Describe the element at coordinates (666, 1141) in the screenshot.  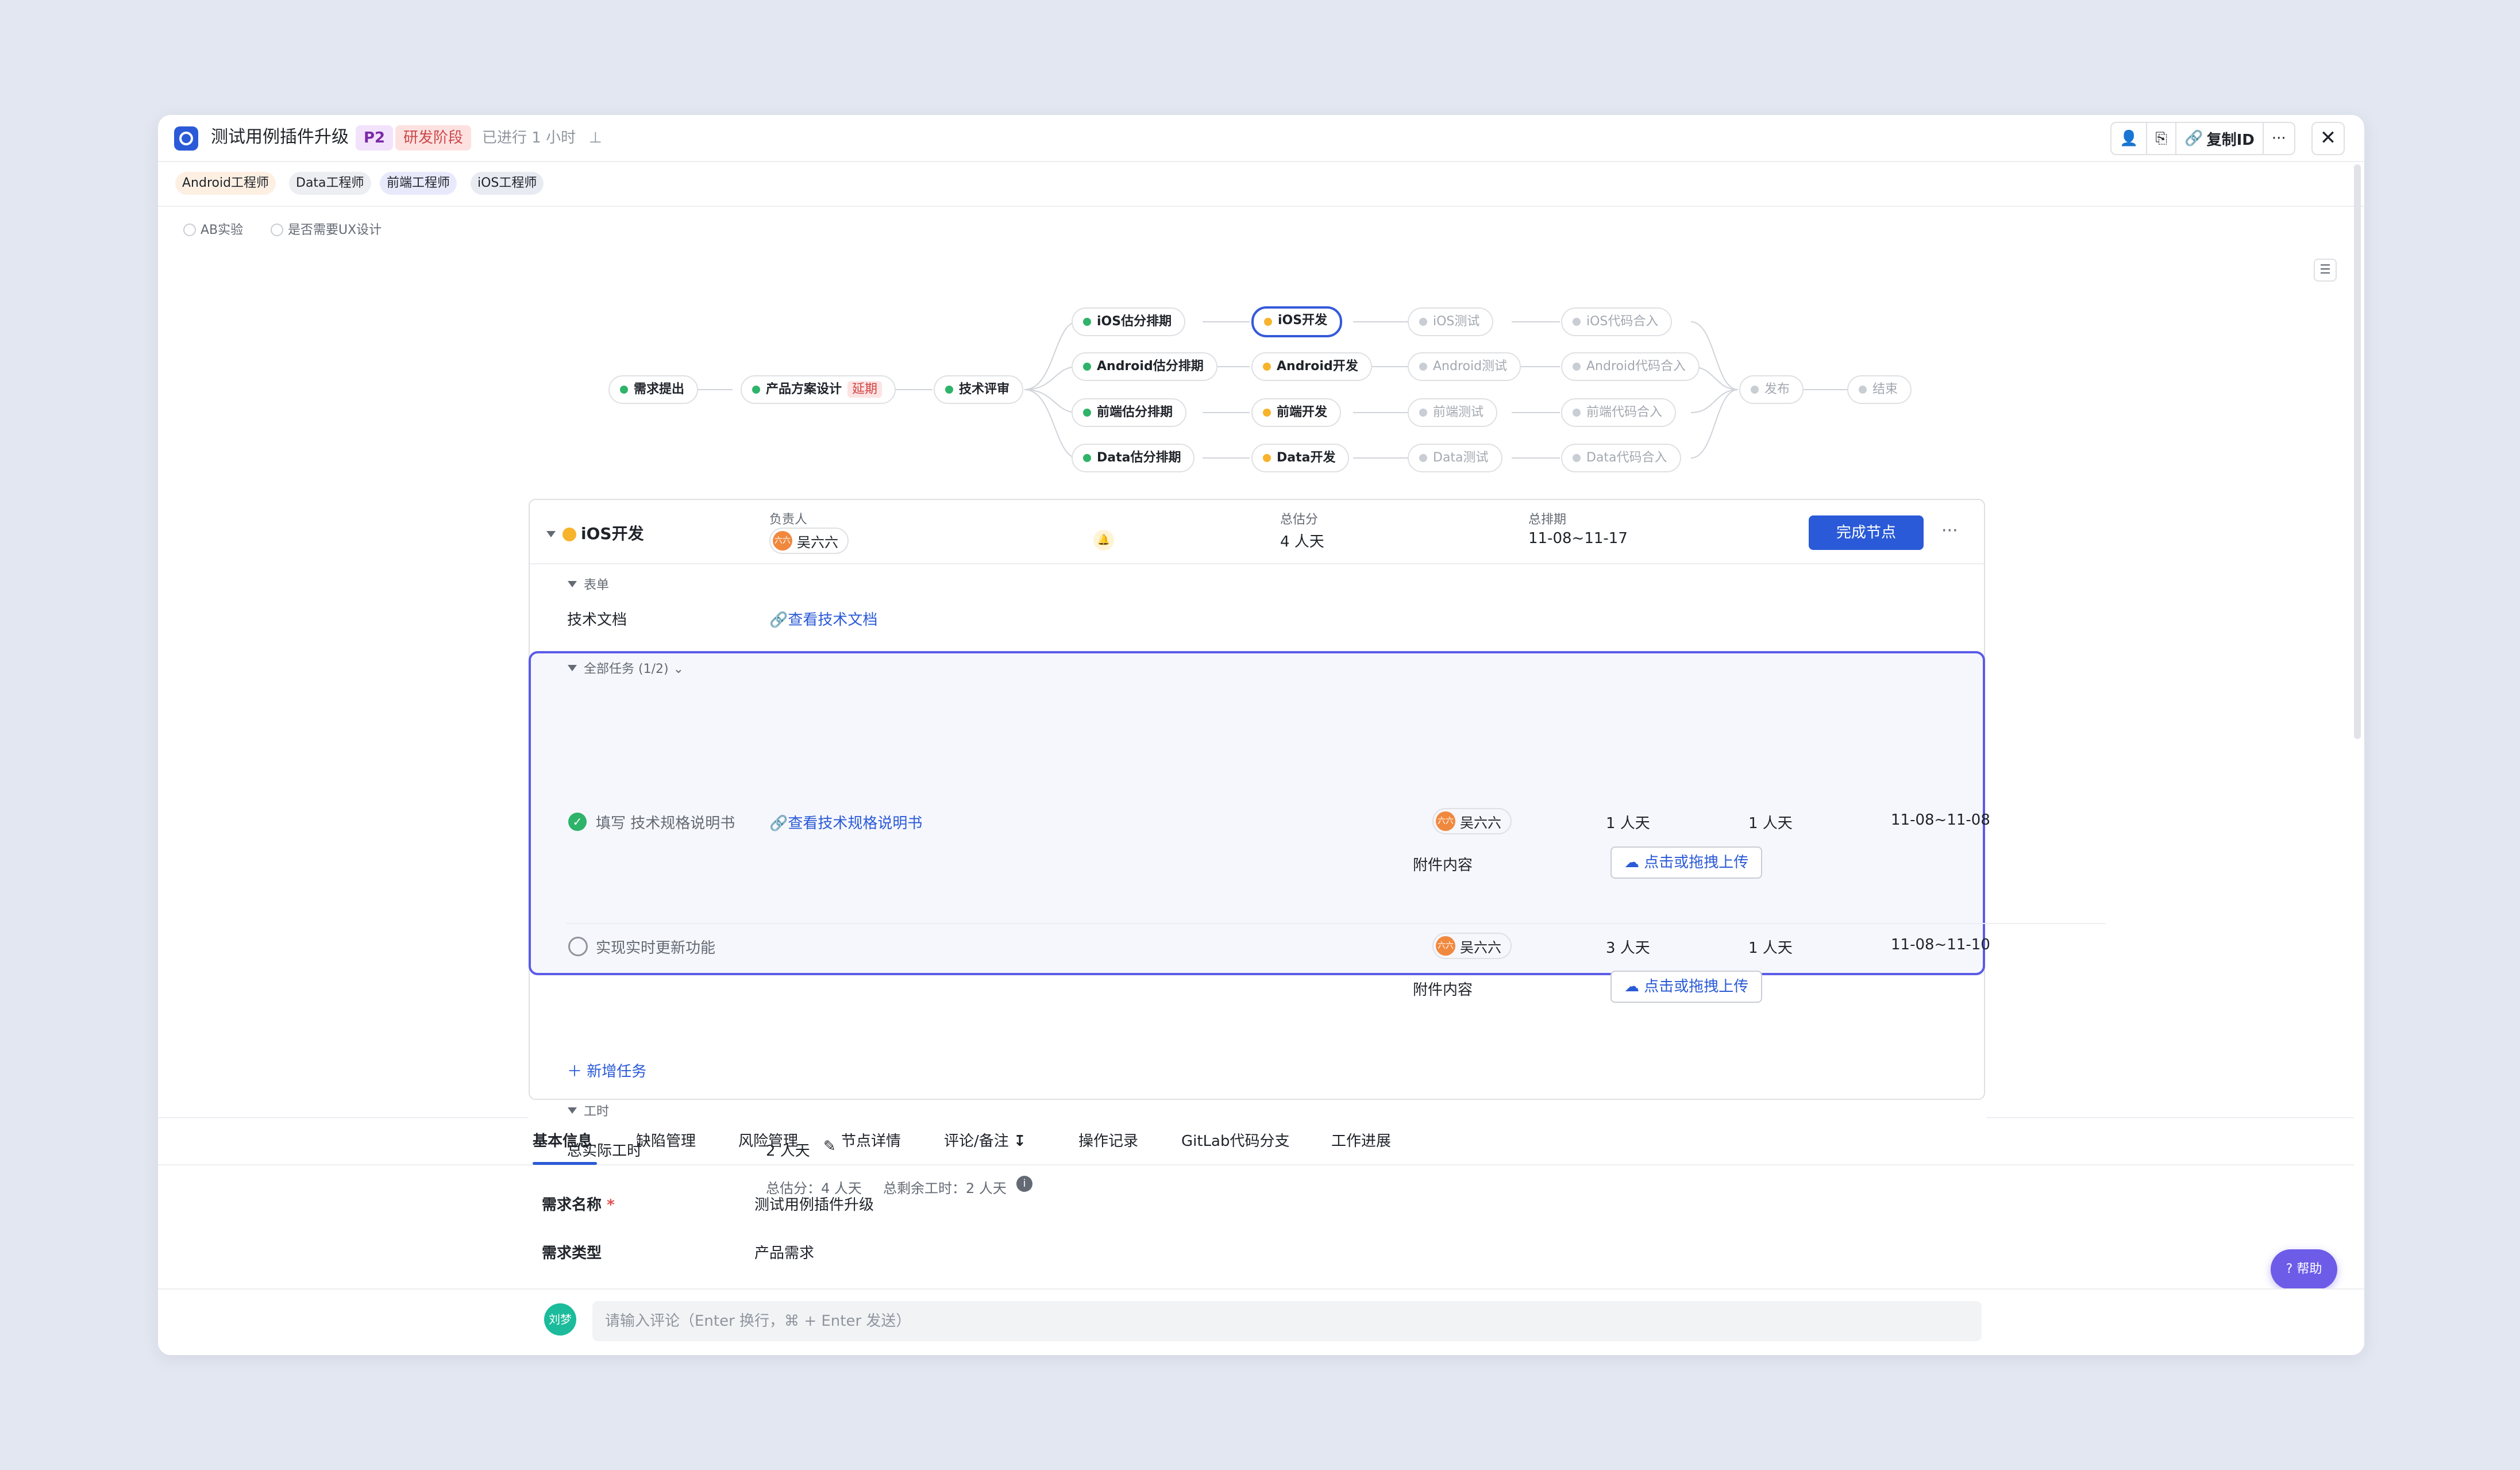
I see `tab-defects: 缺陷管理` at that location.